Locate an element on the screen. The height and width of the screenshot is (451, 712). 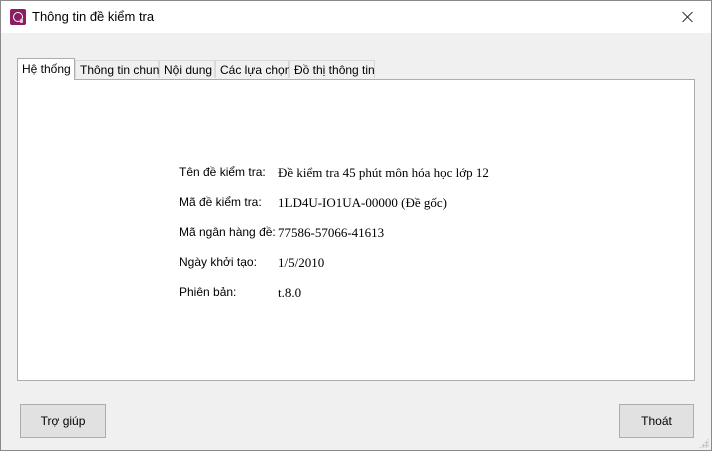
info-value: Đề kiểm tra 45 phút môn hóa học lớp 12 is located at coordinates (383, 172).